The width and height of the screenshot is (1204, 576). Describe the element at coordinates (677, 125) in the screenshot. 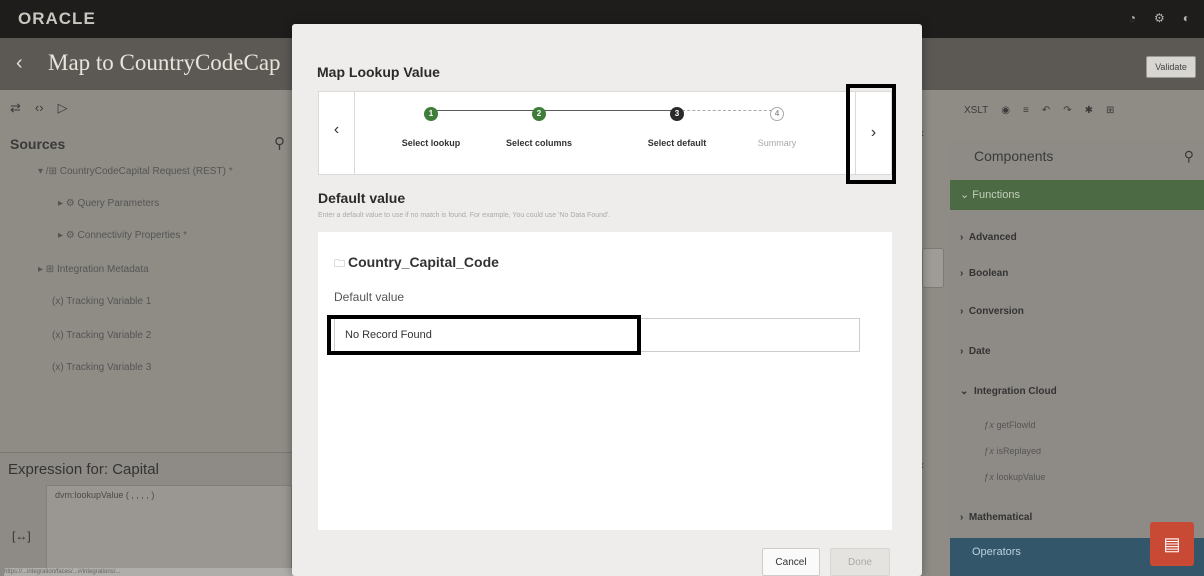

I see `wizard-step-select-default: 3 Select default` at that location.